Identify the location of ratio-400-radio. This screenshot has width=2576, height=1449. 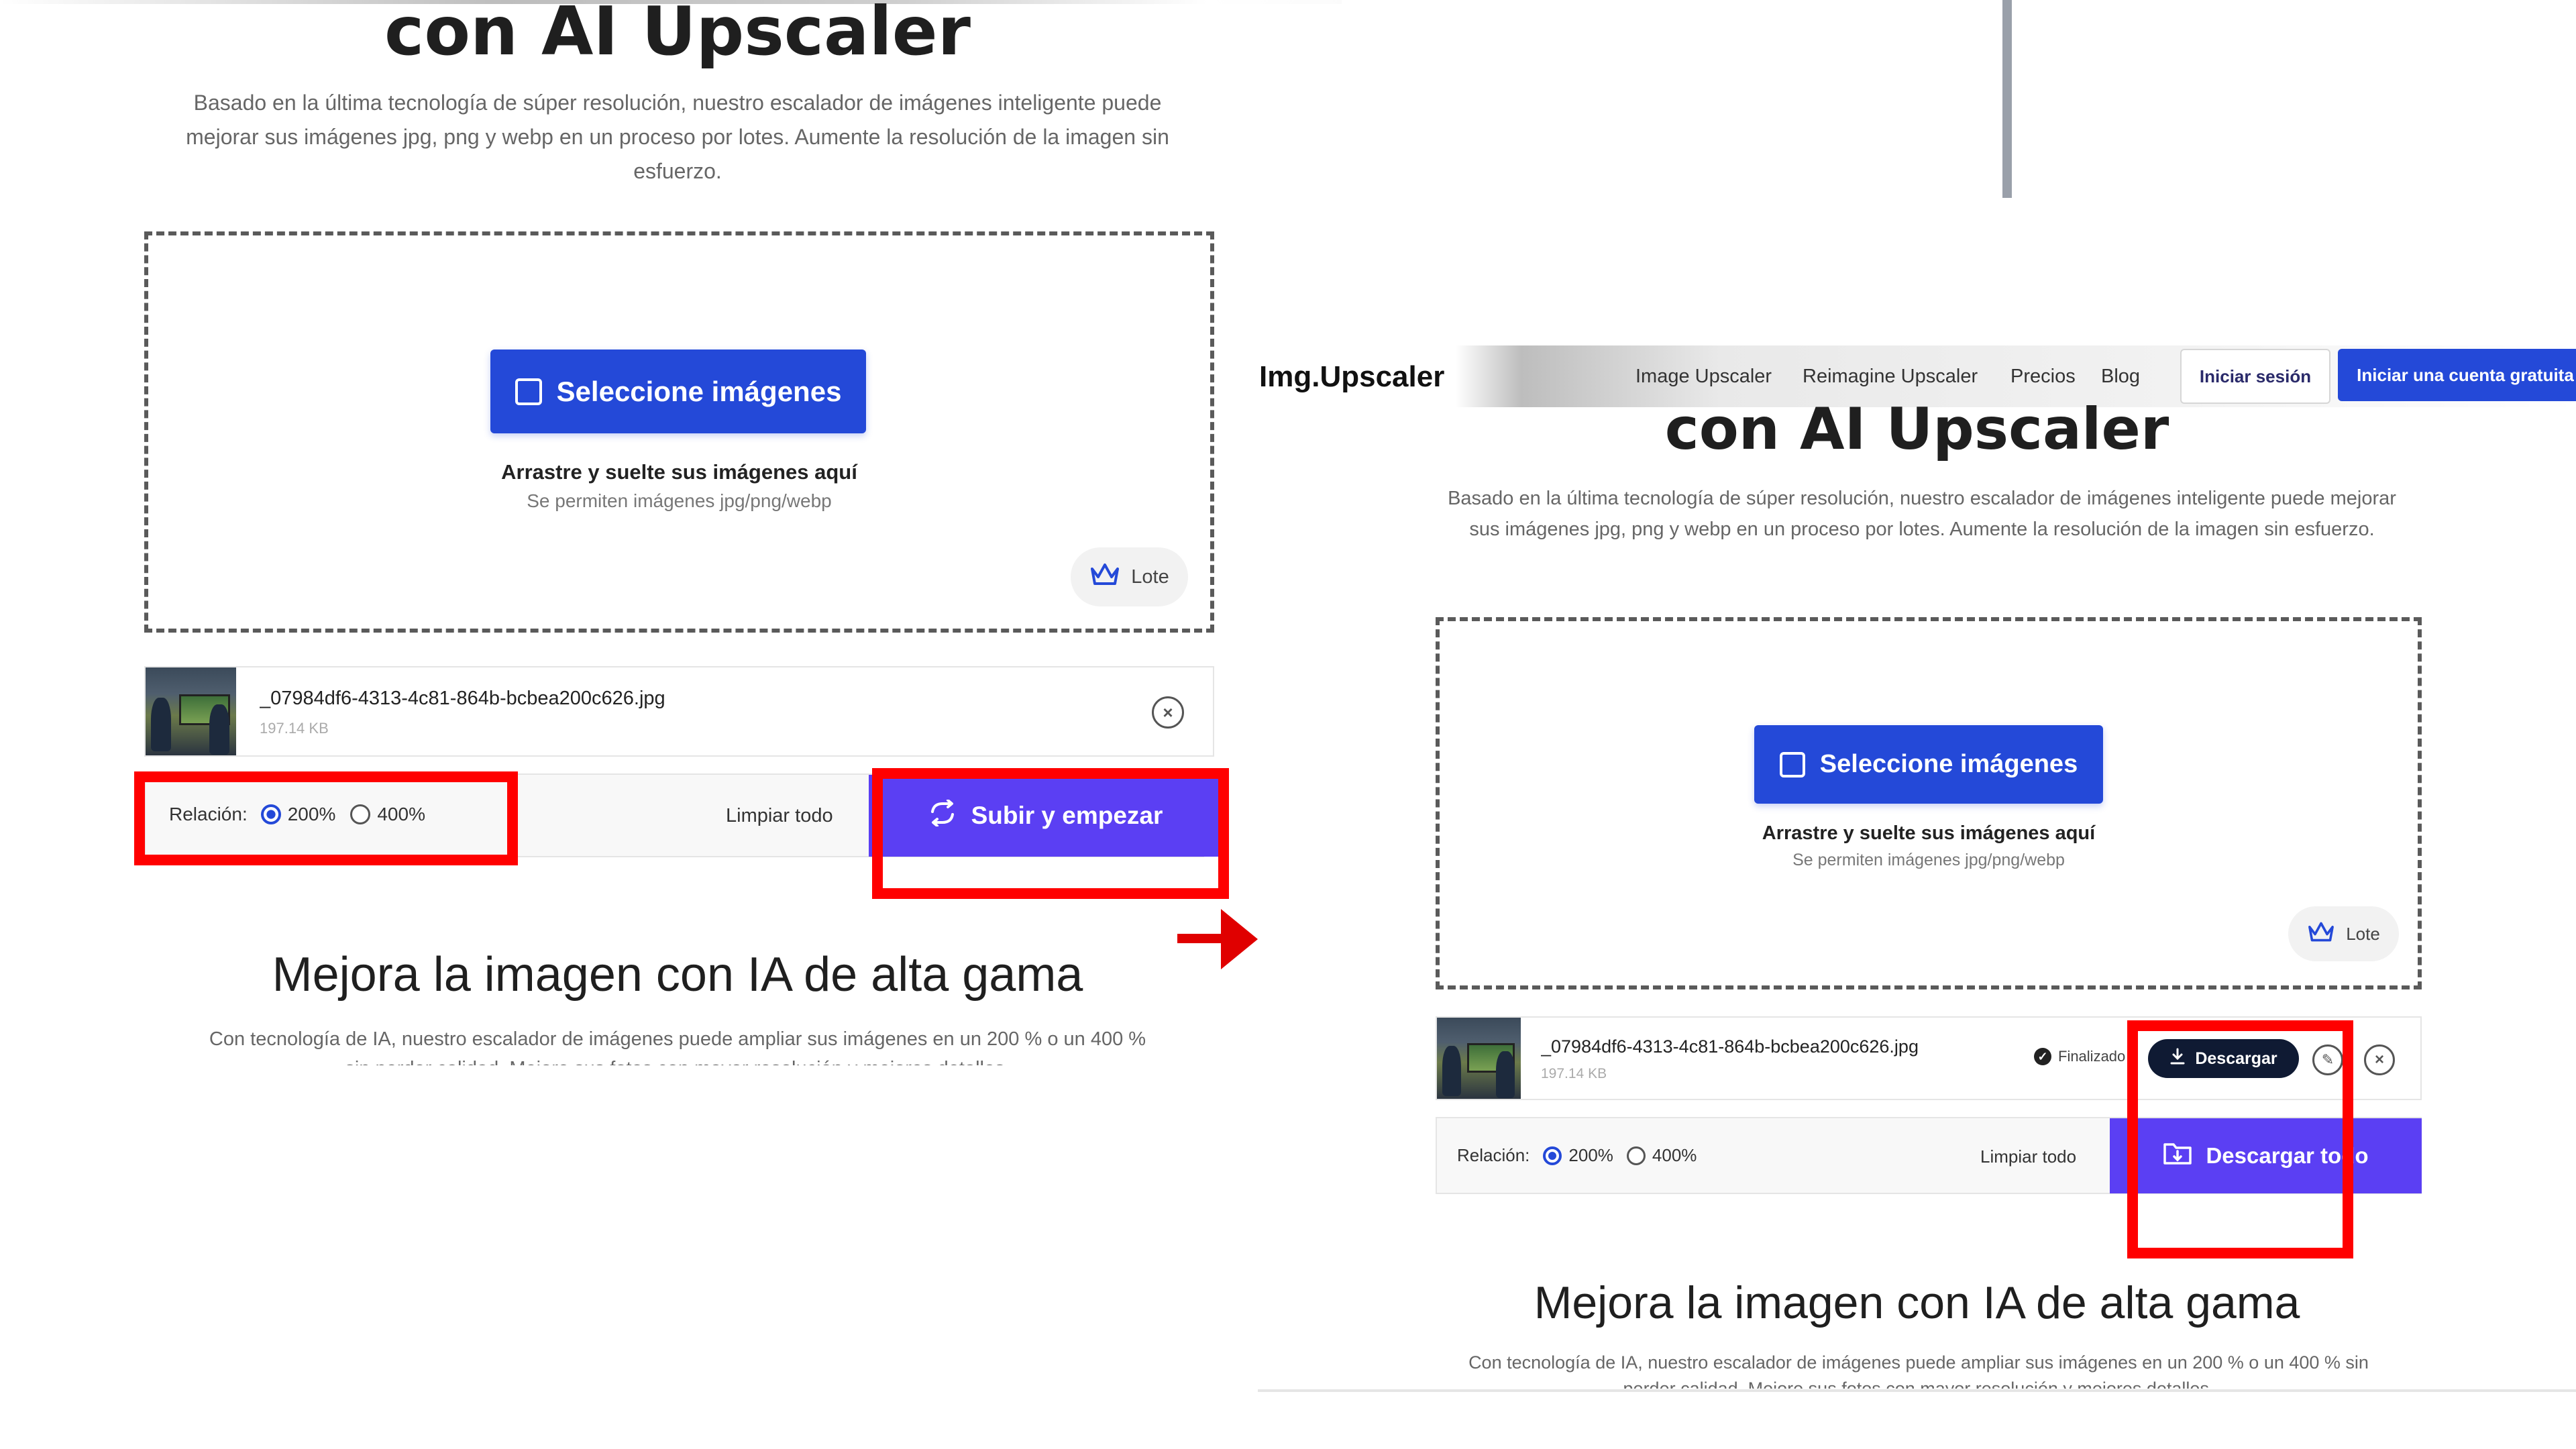
(1636, 1155).